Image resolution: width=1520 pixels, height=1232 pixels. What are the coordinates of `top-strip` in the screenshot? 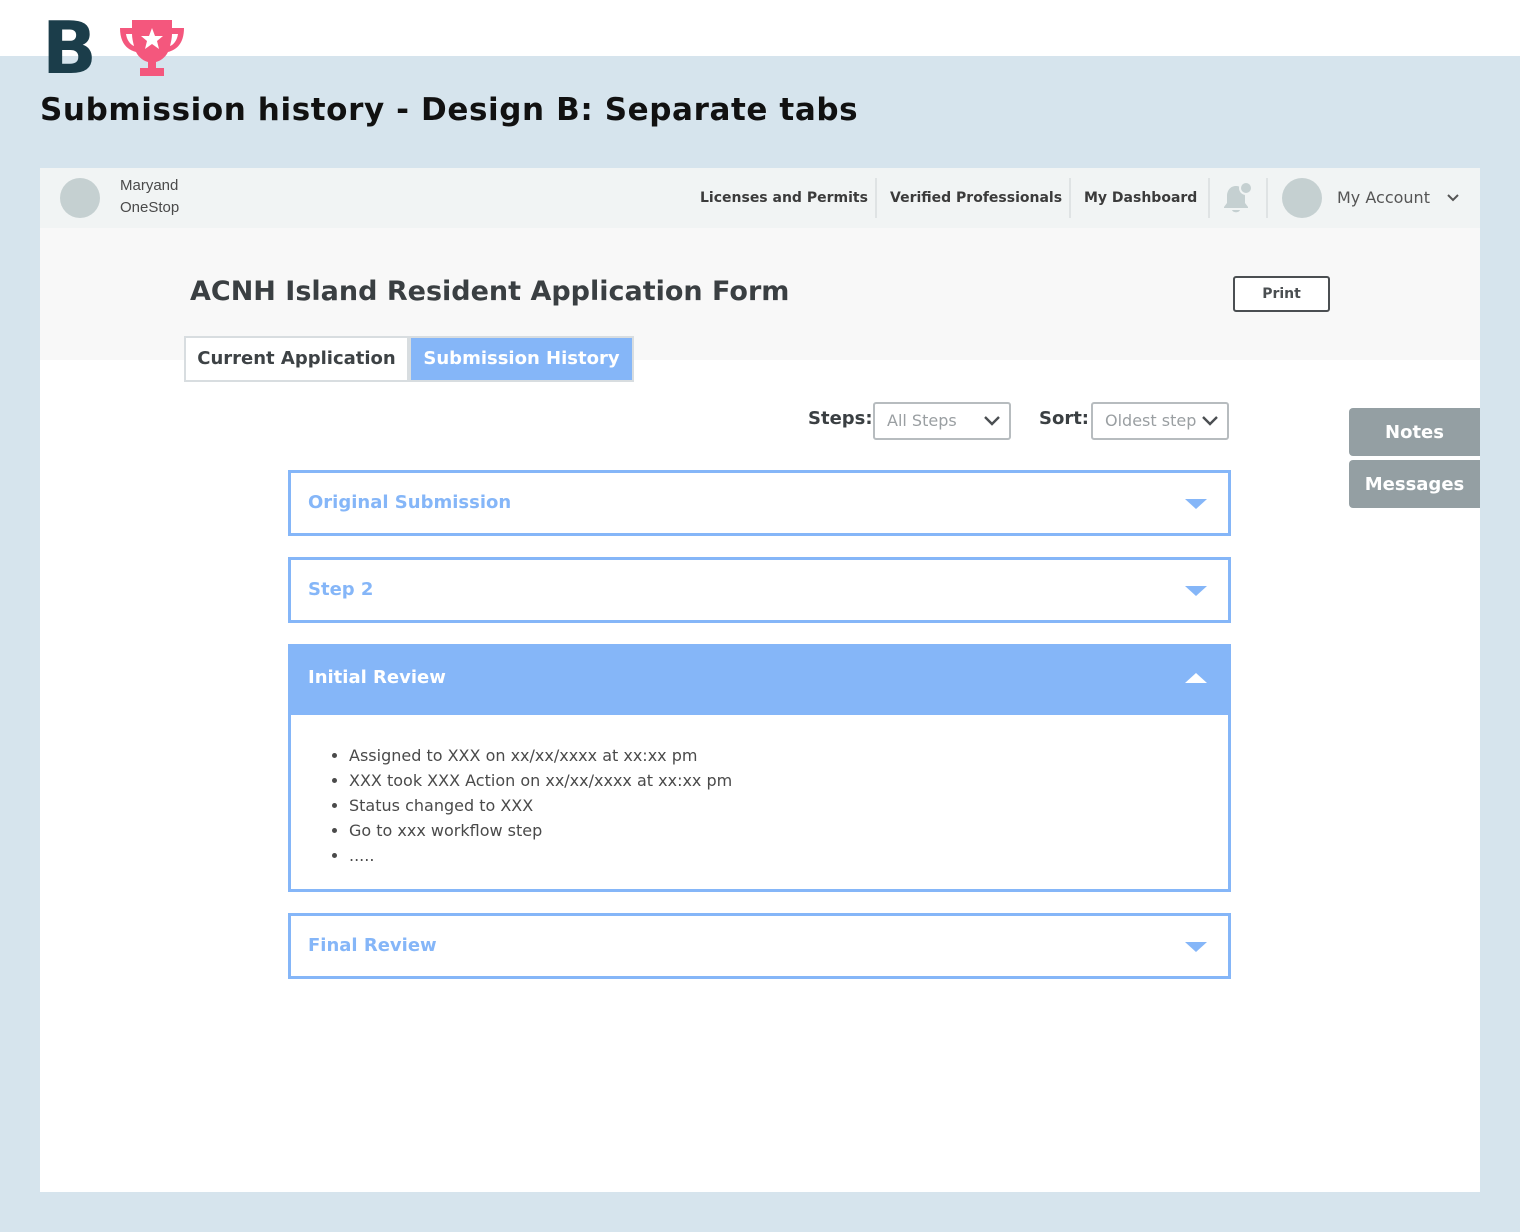 It's located at (760, 28).